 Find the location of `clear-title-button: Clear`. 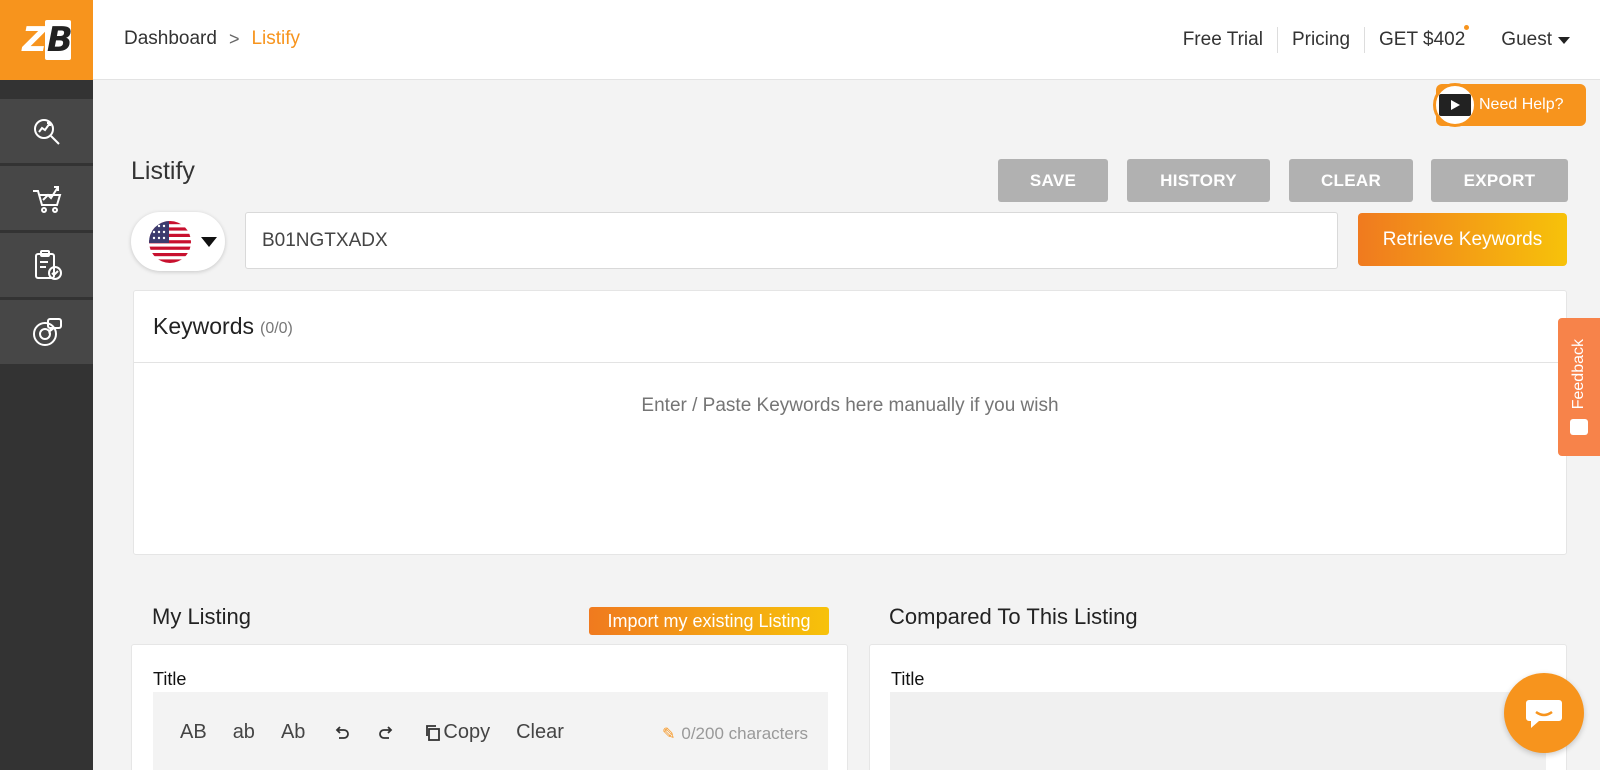

clear-title-button: Clear is located at coordinates (540, 732).